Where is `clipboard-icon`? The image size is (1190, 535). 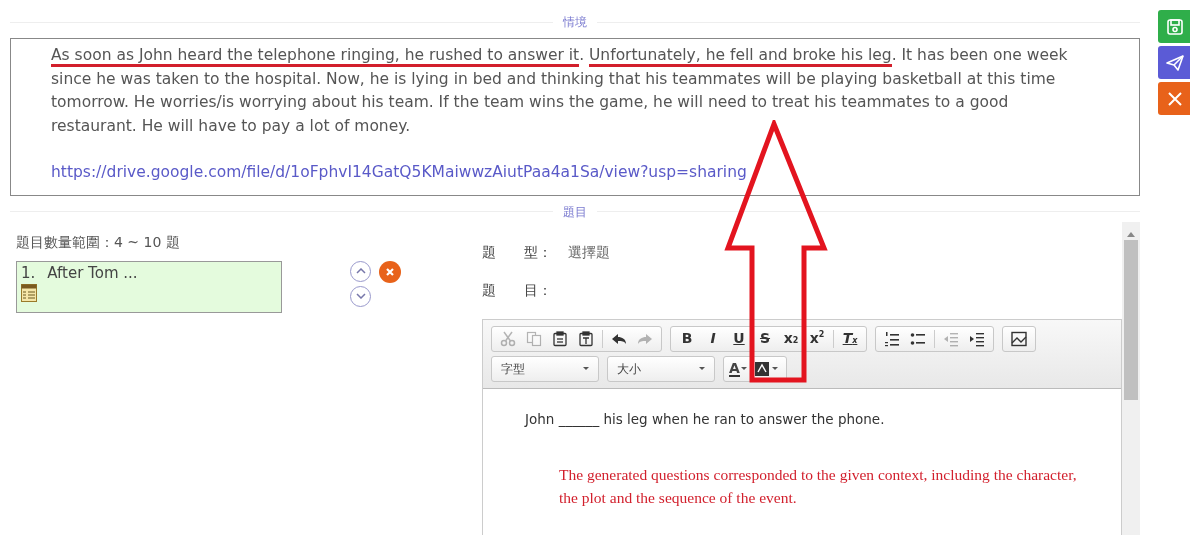 clipboard-icon is located at coordinates (560, 338).